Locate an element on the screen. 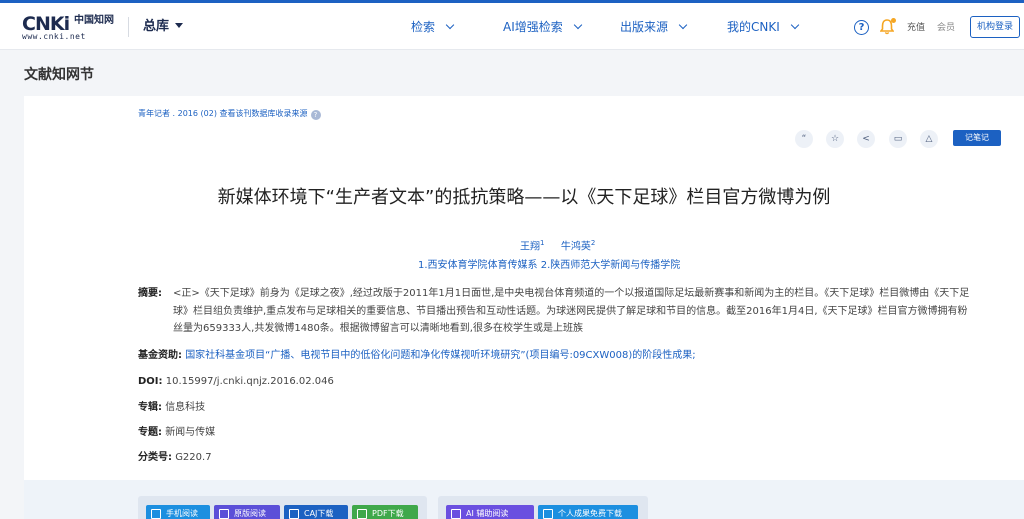  nav-ai-search: AI增强检索 is located at coordinates (542, 27).